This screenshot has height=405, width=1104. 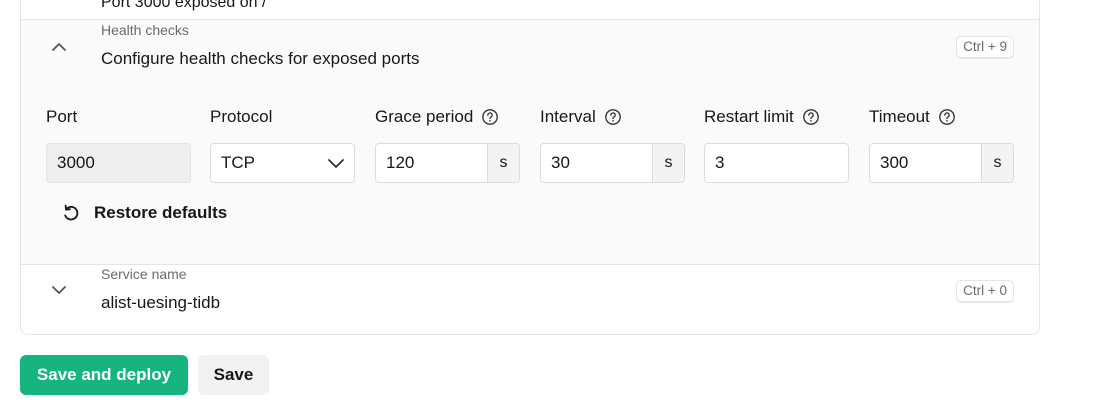 I want to click on service-name-kicker: Service name, so click(x=144, y=274).